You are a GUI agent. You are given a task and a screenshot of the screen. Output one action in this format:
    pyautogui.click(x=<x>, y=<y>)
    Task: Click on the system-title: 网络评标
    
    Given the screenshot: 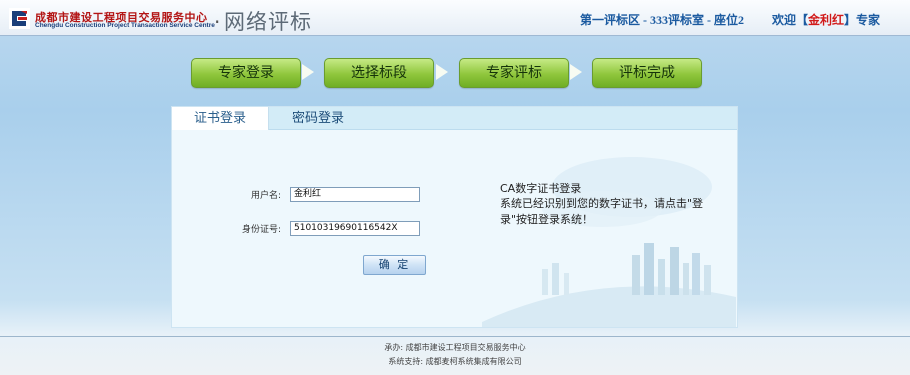 What is the action you would take?
    pyautogui.click(x=268, y=22)
    